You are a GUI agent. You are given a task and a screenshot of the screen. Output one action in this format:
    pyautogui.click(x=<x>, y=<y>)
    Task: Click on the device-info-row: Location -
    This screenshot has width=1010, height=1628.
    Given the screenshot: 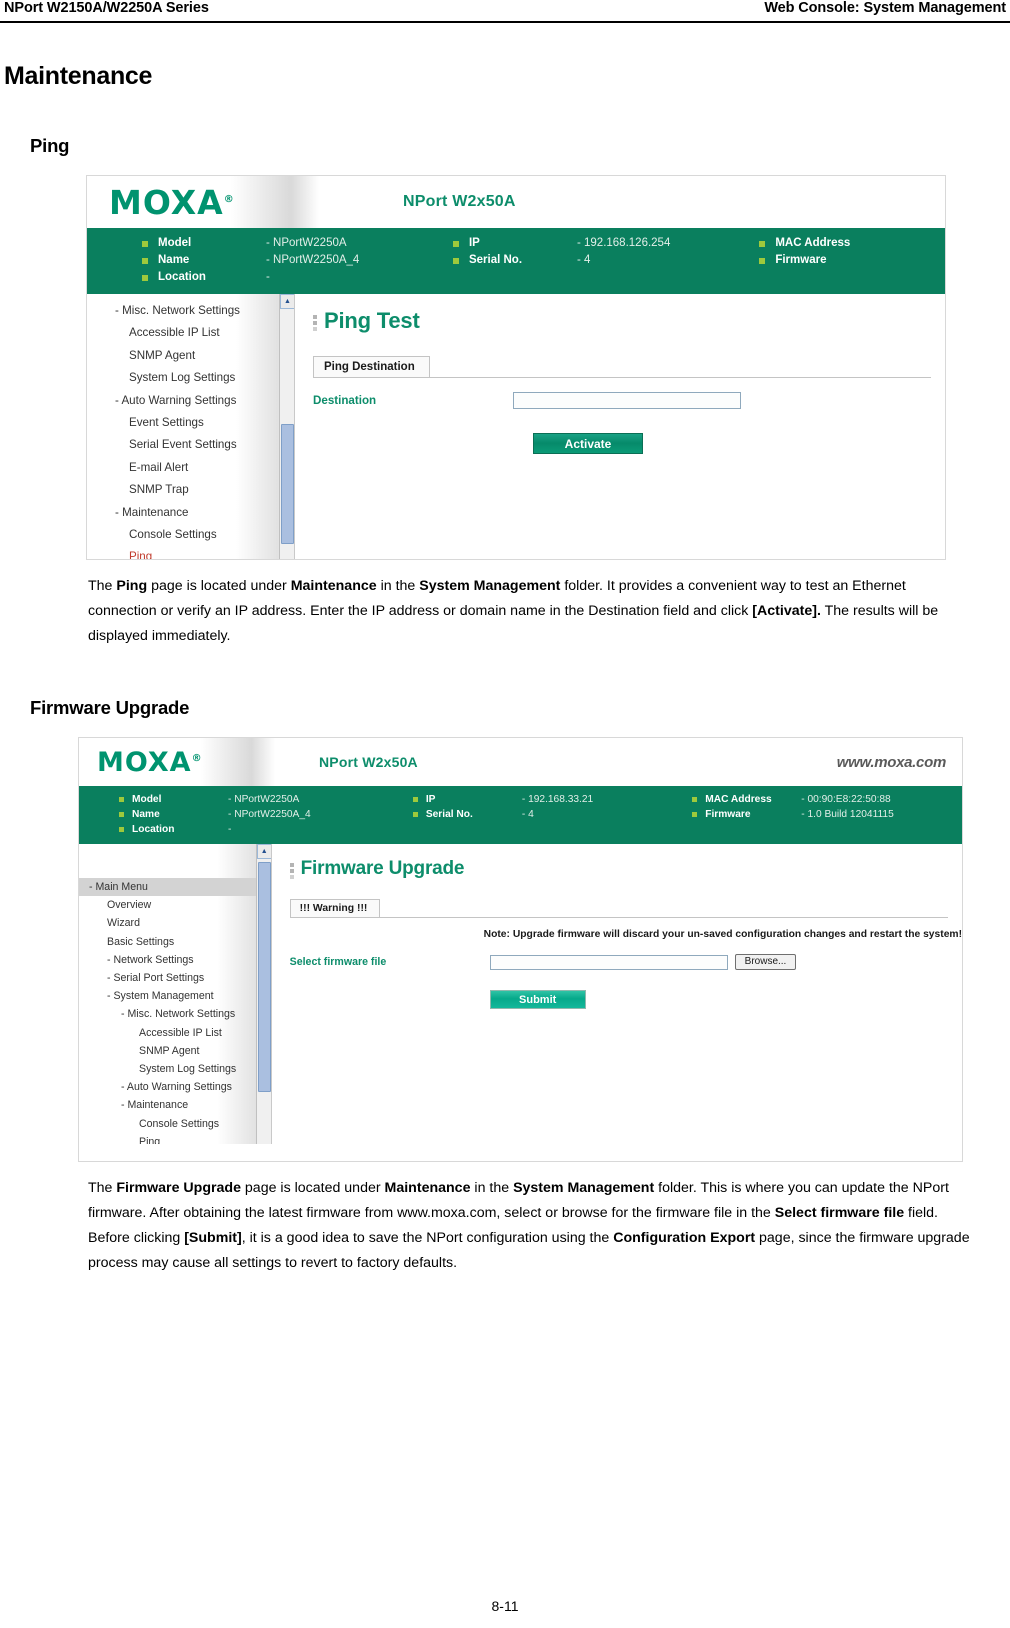 What is the action you would take?
    pyautogui.click(x=297, y=277)
    